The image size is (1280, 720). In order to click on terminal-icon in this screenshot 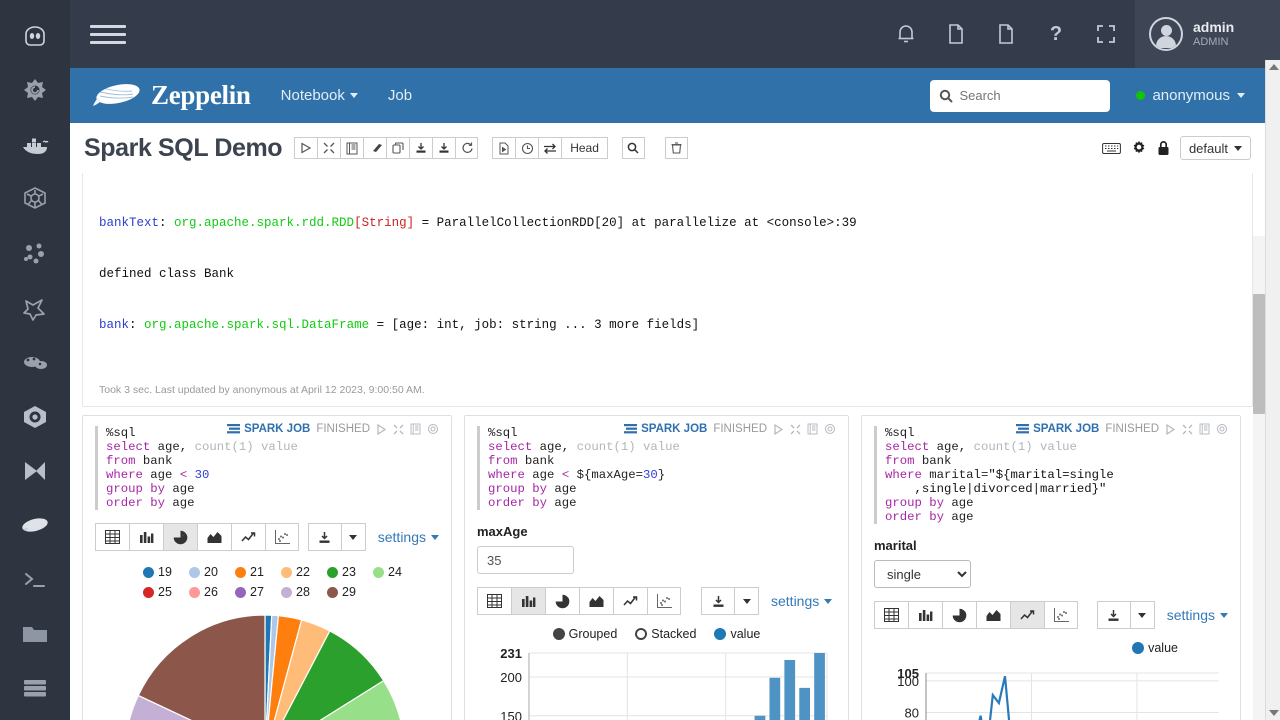, I will do `click(35, 579)`.